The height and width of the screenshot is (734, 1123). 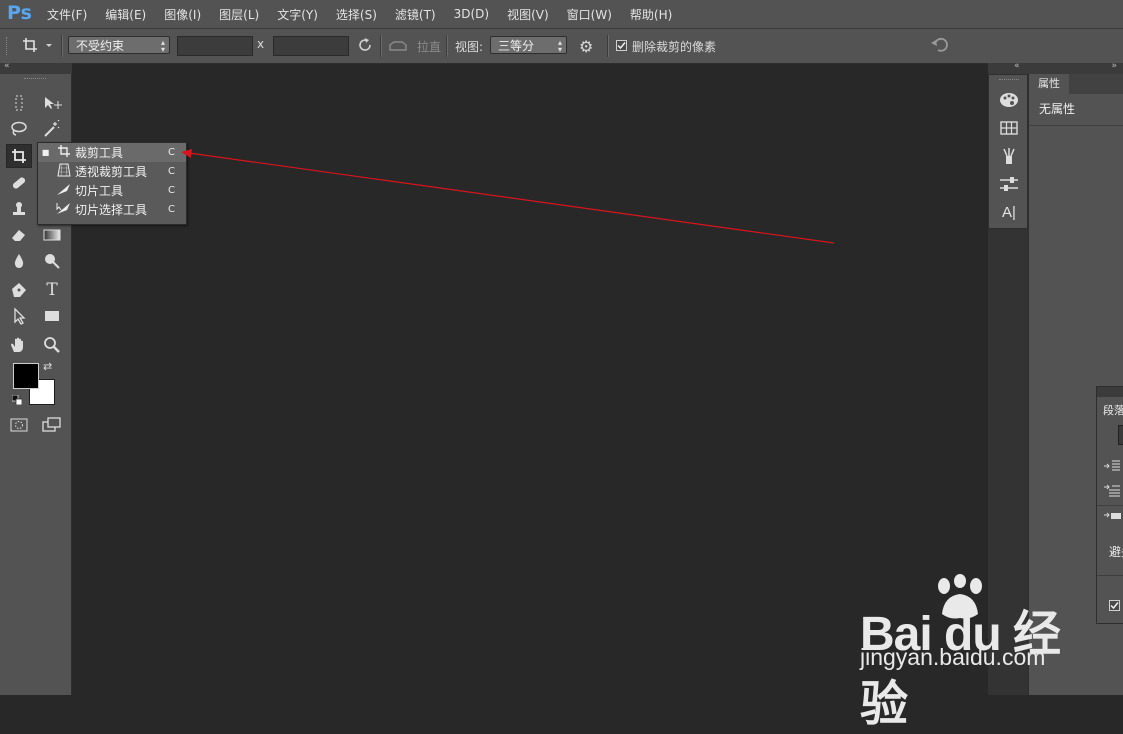 I want to click on swatches-grid-icon, so click(x=1009, y=128).